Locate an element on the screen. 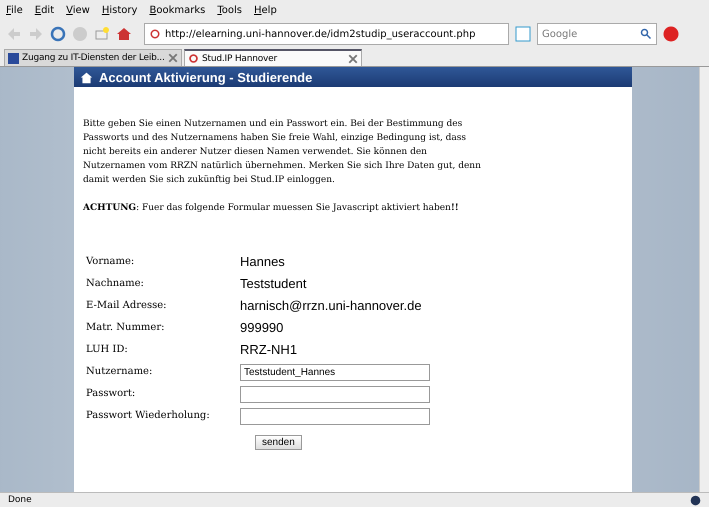 This screenshot has height=507, width=709. menu-item: Help is located at coordinates (265, 10).